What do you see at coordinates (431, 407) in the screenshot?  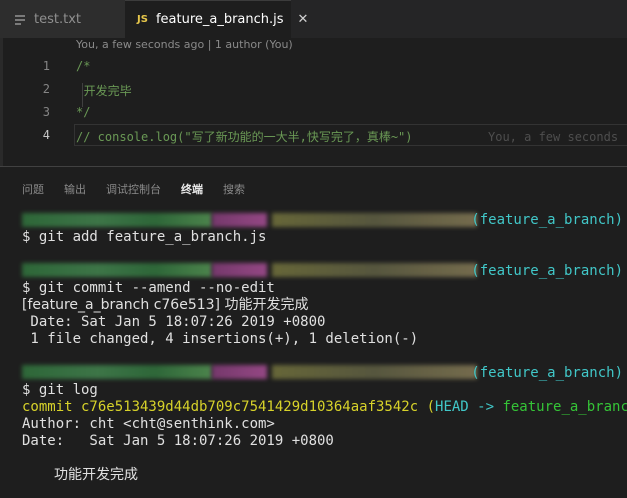 I see `ref-paren: (` at bounding box center [431, 407].